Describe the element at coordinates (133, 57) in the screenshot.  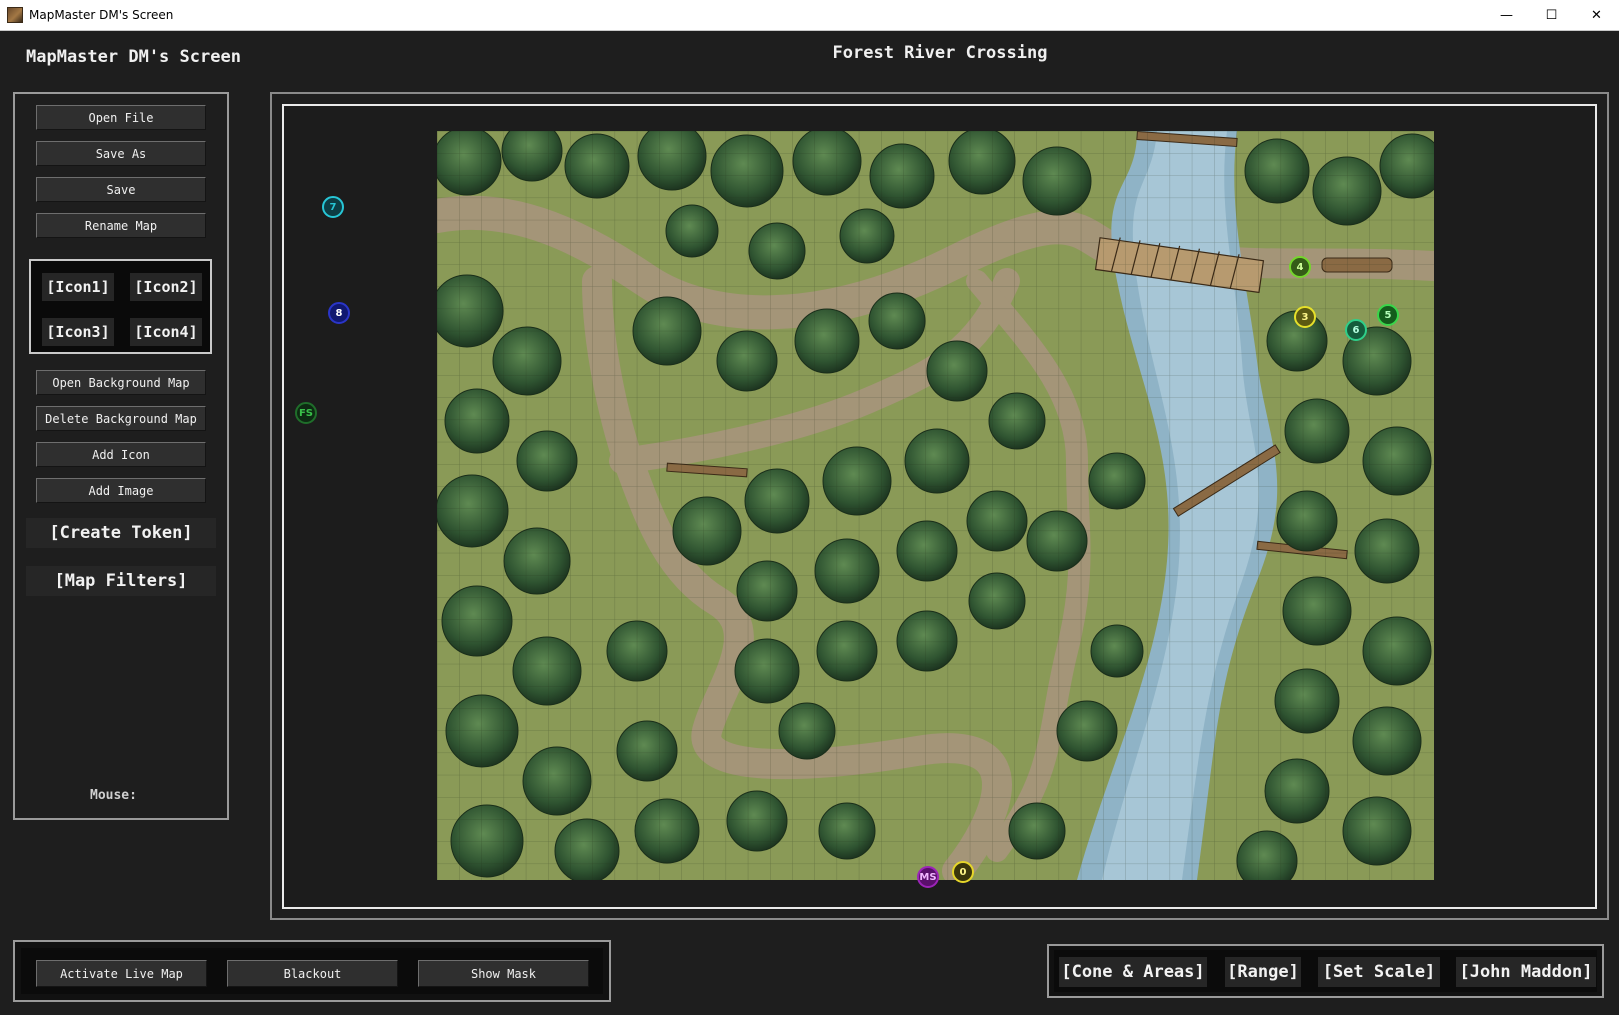
I see `app-title: MapMaster DM's Screen` at that location.